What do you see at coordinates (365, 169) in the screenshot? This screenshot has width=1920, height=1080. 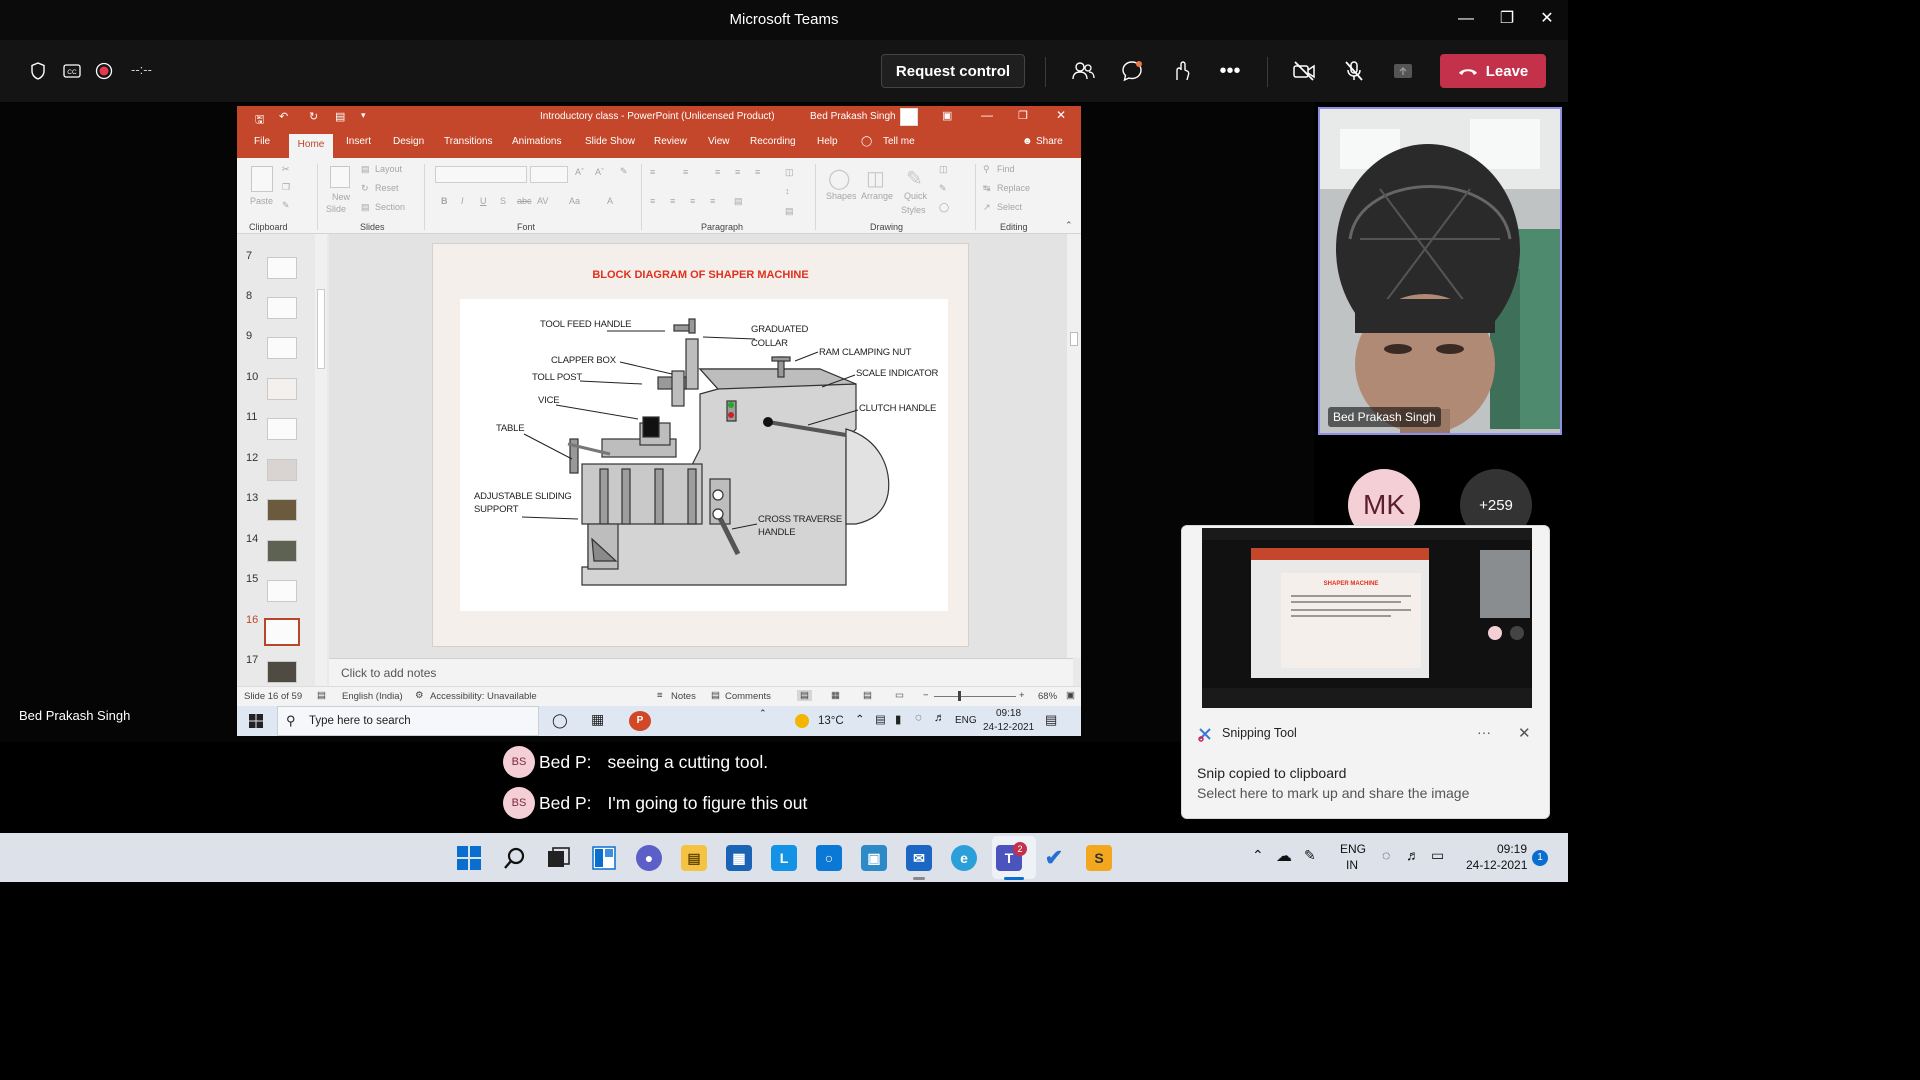 I see `layout-icon: ▤` at bounding box center [365, 169].